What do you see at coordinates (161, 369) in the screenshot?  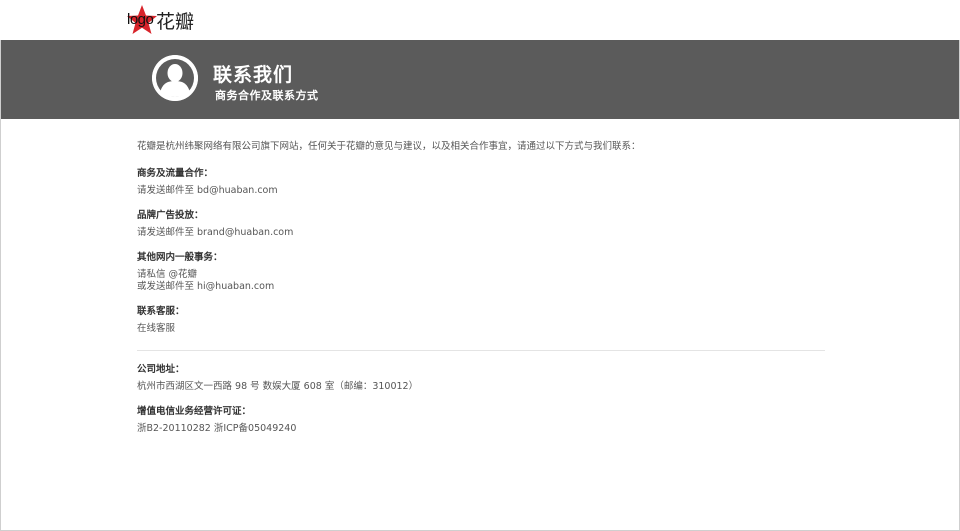 I see `section-title: 公司地址：` at bounding box center [161, 369].